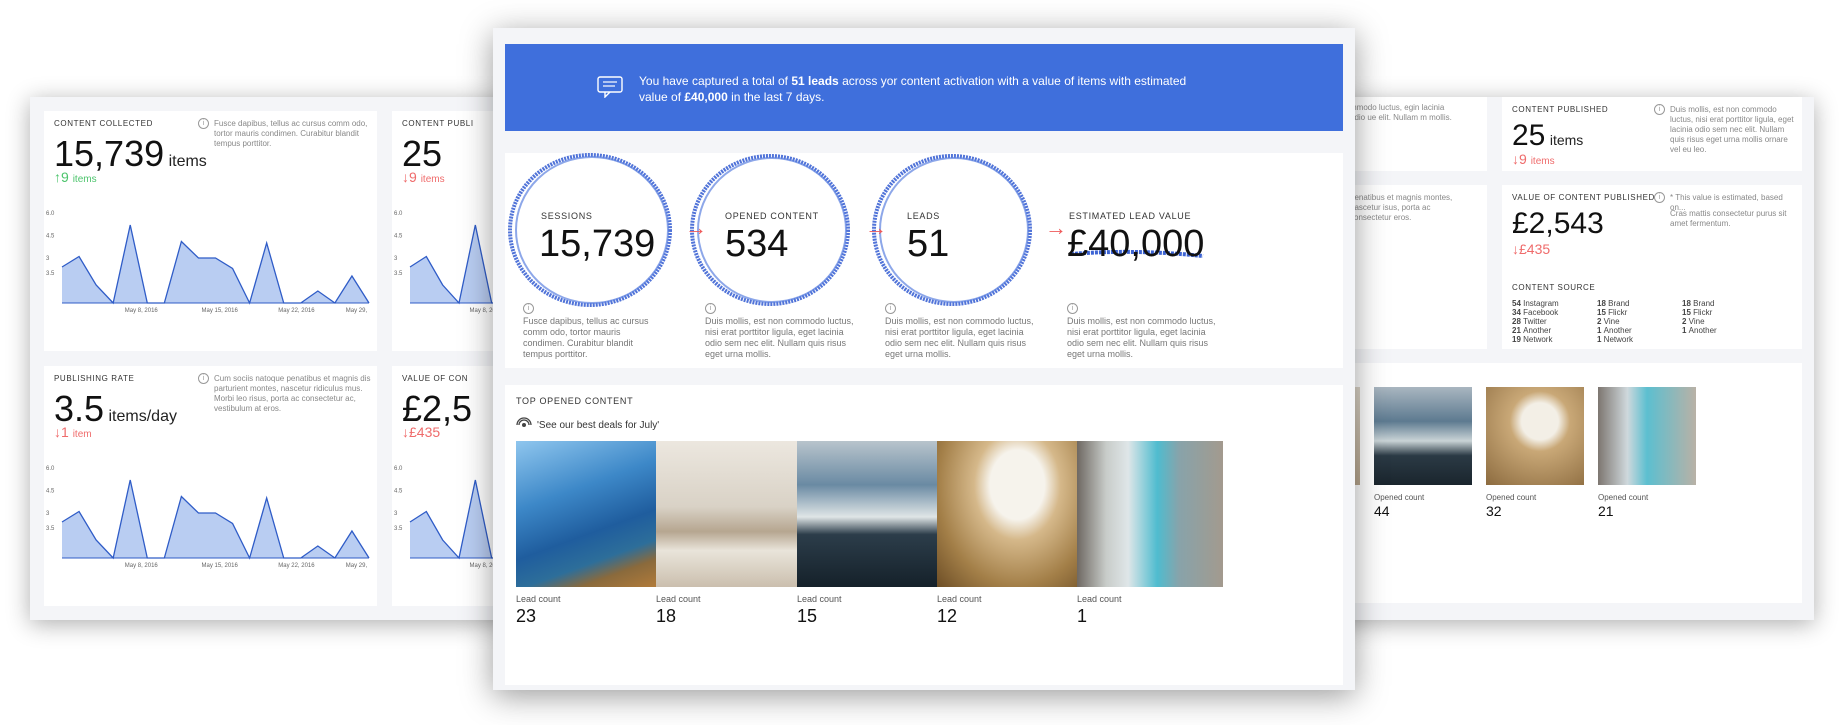  Describe the element at coordinates (589, 514) in the screenshot. I see `thumb-coastal-cliff` at that location.